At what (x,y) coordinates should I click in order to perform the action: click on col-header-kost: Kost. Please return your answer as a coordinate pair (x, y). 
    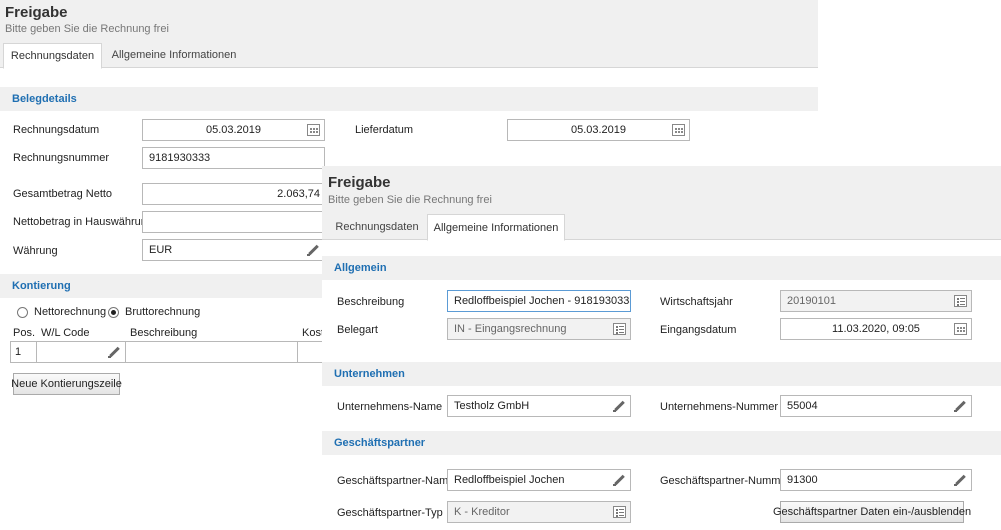
    Looking at the image, I should click on (313, 333).